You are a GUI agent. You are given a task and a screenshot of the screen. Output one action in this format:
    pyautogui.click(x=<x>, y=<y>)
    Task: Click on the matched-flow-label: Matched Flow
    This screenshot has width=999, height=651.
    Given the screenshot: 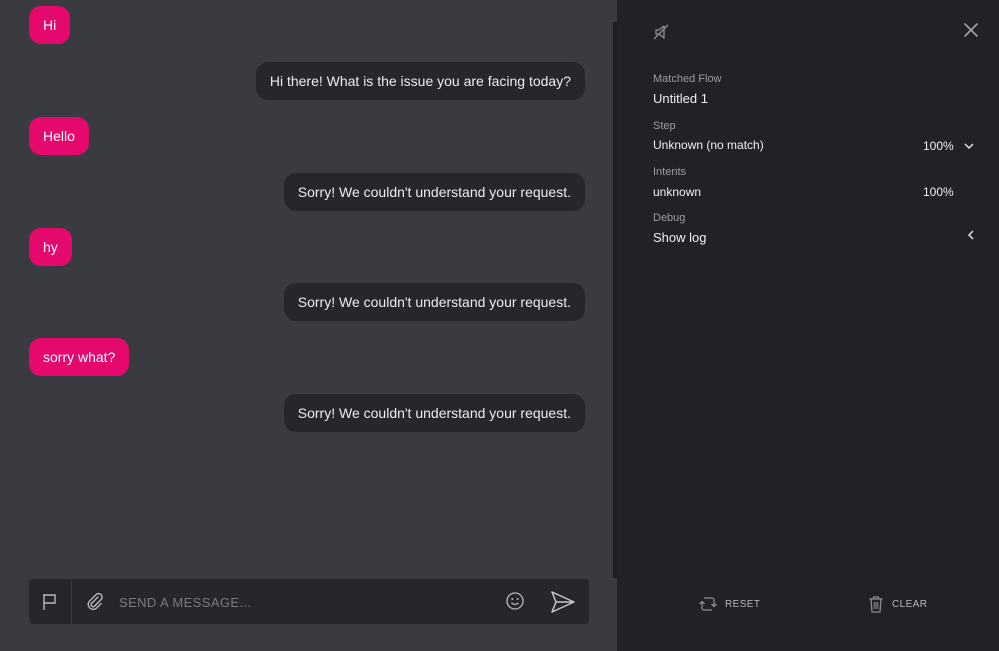 What is the action you would take?
    pyautogui.click(x=687, y=79)
    